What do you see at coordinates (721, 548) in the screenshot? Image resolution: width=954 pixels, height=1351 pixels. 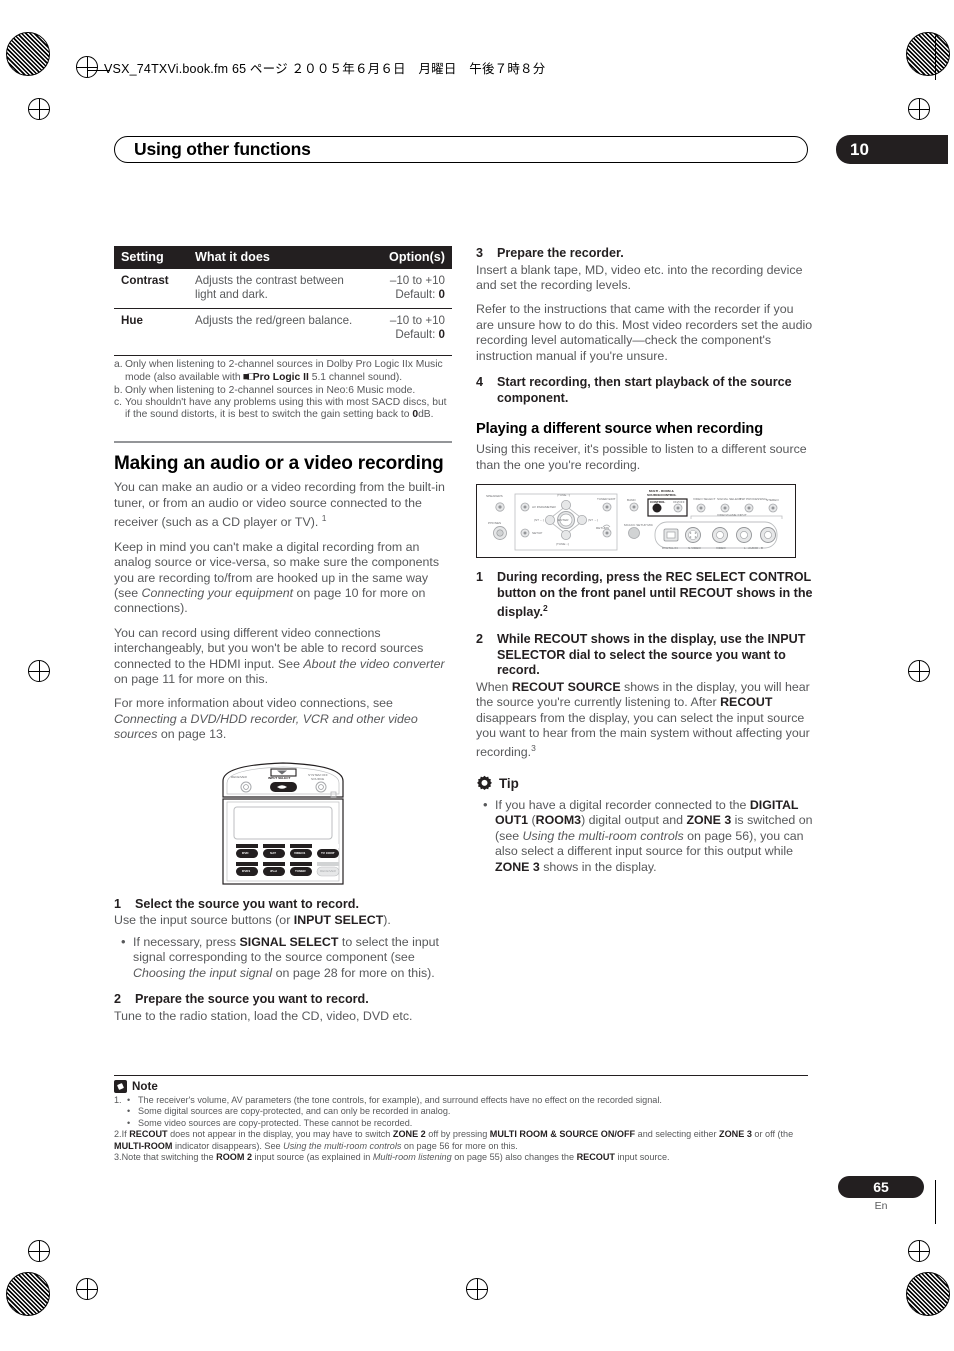 I see `panel-label-video: VIDEO` at bounding box center [721, 548].